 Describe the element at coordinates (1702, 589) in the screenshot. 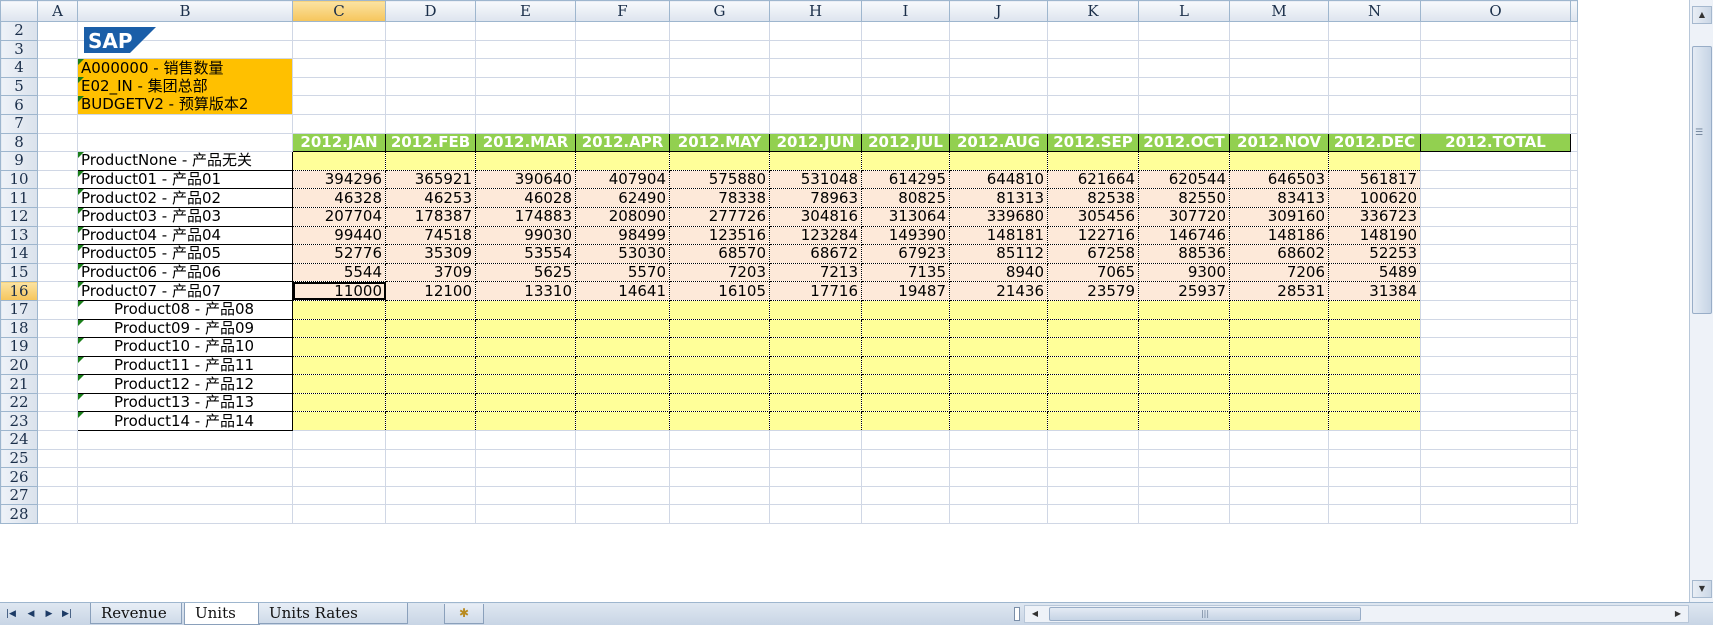

I see `scroll-down-icon: ▼` at that location.